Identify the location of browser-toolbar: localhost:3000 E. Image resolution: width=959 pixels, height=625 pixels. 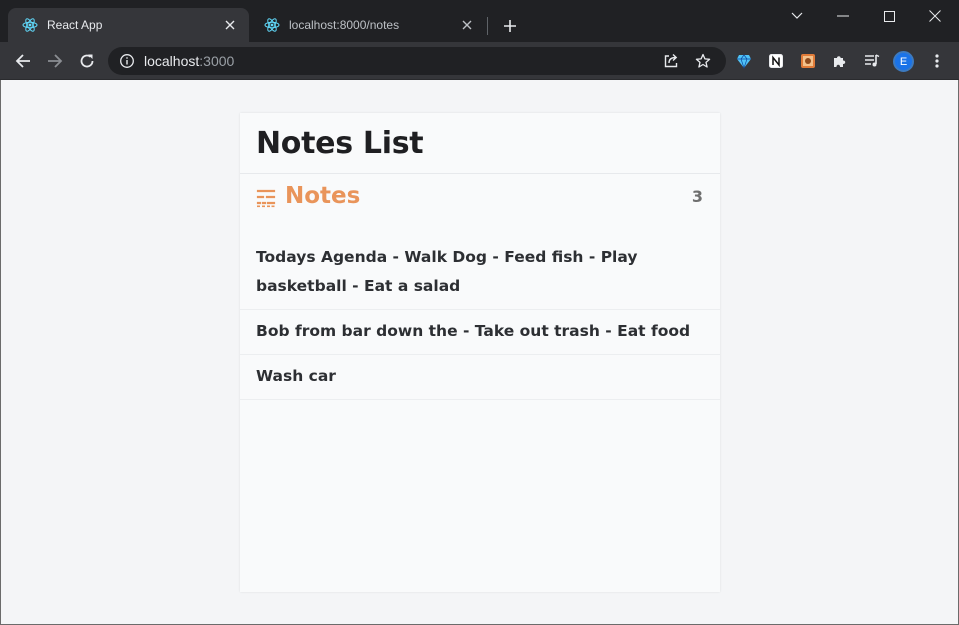
(479, 61).